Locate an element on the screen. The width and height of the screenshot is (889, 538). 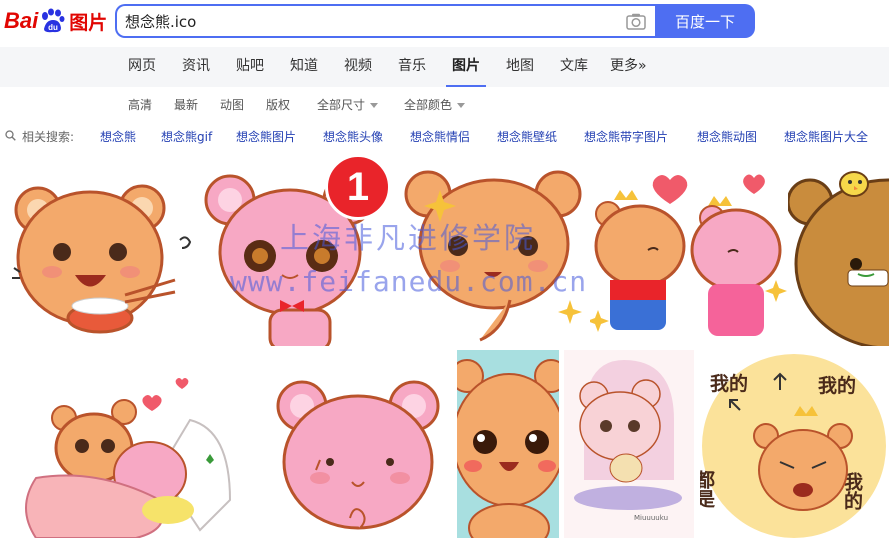
header: Bai du 图片 百度一下 is located at coordinates (444, 23).